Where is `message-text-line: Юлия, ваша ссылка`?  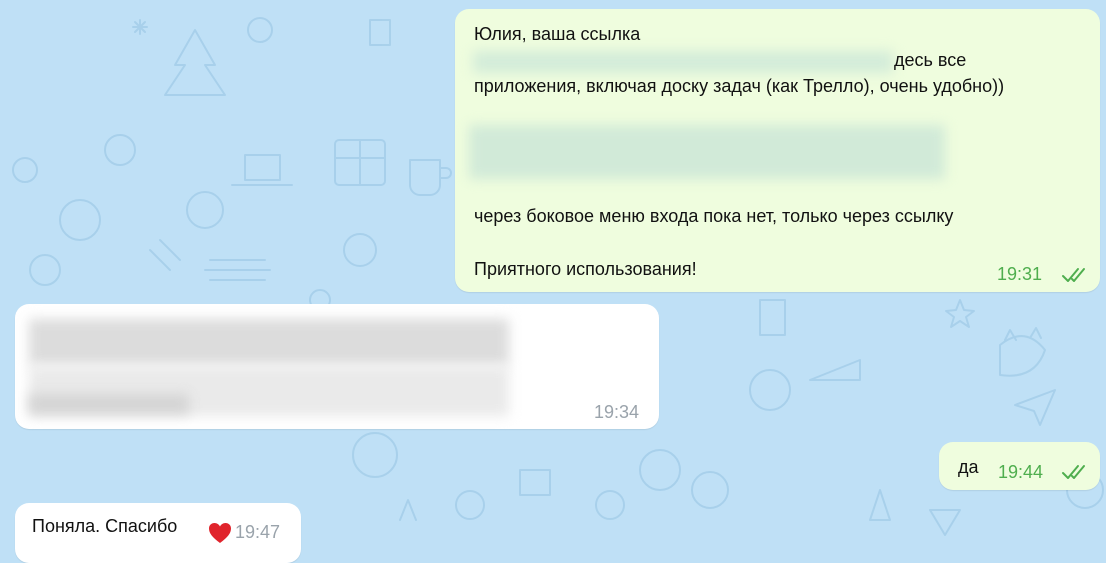 message-text-line: Юлия, ваша ссылка is located at coordinates (557, 34).